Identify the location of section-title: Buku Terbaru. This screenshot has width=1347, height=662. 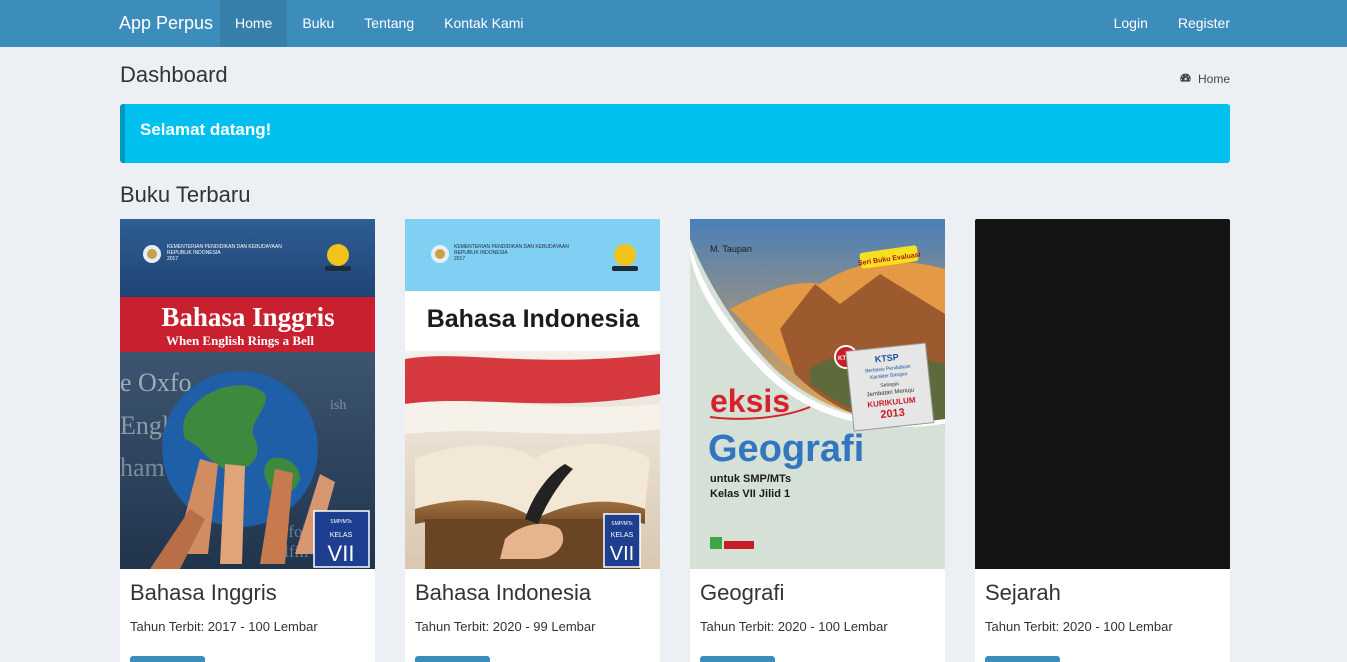
(185, 194).